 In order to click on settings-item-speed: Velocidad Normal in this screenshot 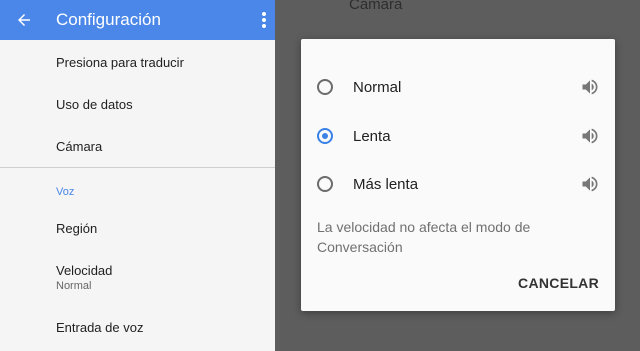, I will do `click(84, 277)`.